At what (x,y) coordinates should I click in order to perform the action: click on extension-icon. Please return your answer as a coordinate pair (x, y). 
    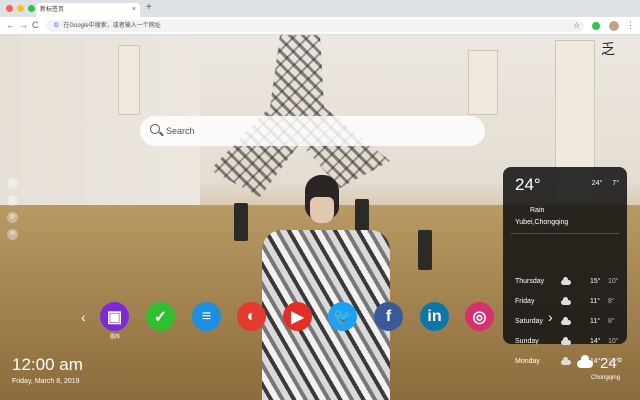
    Looking at the image, I should click on (596, 26).